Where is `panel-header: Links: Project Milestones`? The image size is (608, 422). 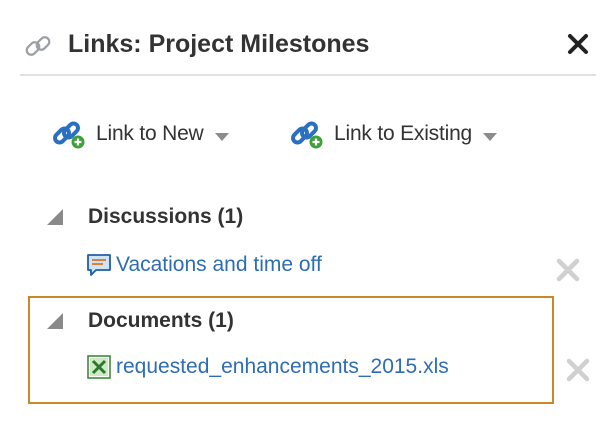
panel-header: Links: Project Milestones is located at coordinates (308, 47).